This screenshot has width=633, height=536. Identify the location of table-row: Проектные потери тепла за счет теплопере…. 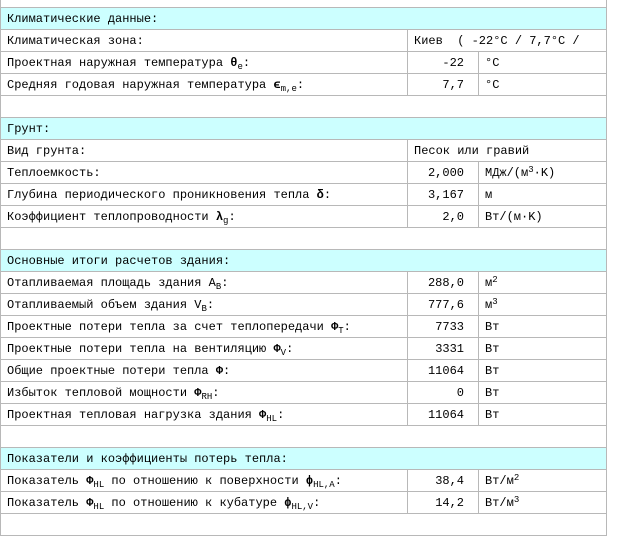
(304, 326).